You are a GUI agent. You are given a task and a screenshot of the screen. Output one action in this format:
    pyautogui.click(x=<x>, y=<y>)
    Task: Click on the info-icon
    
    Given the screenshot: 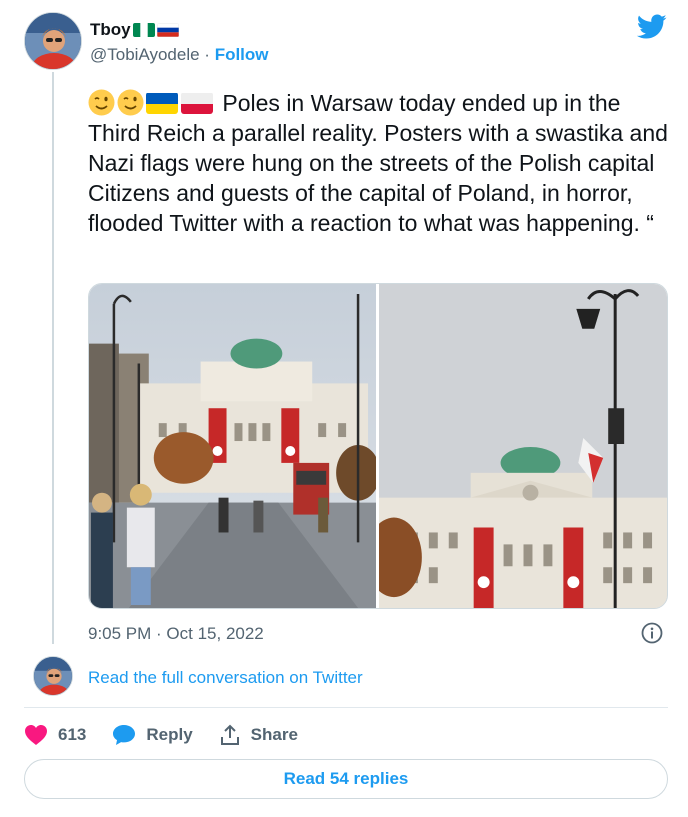 What is the action you would take?
    pyautogui.click(x=652, y=633)
    